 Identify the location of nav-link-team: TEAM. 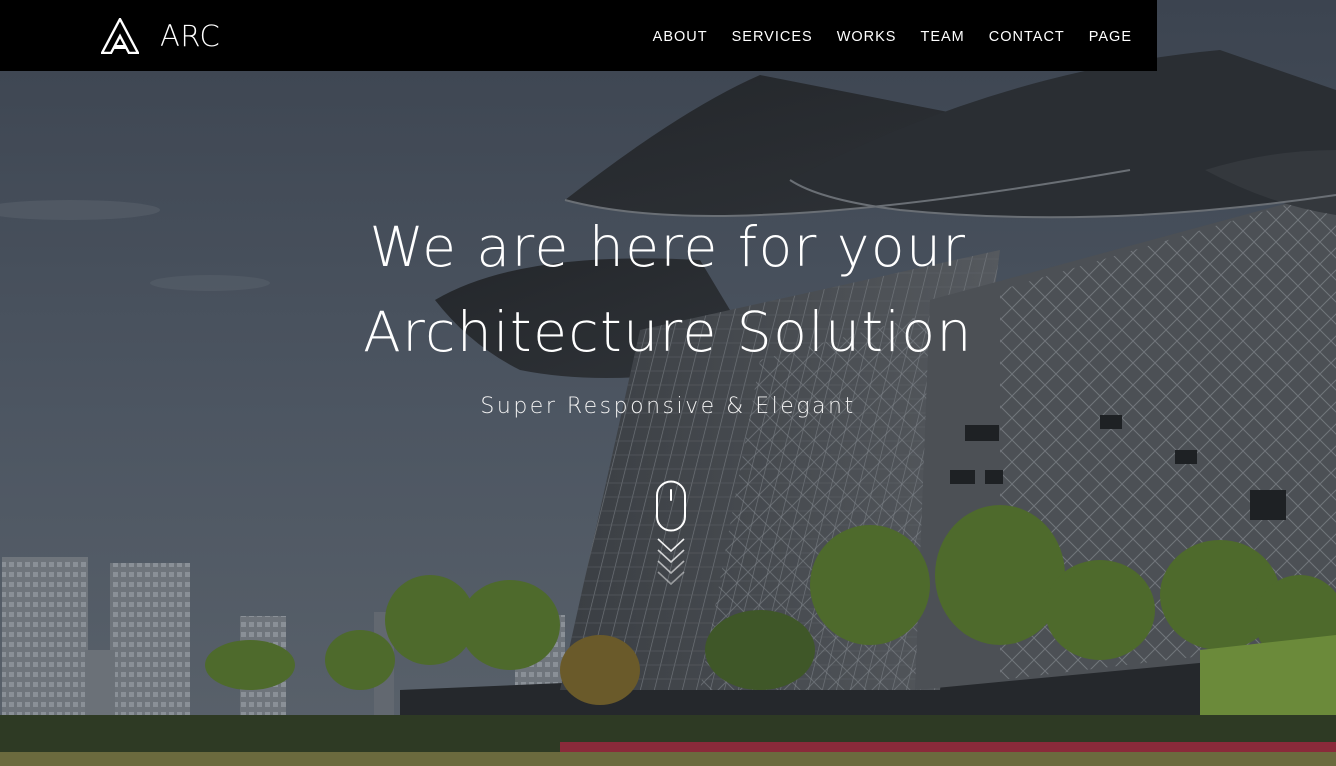
(942, 37).